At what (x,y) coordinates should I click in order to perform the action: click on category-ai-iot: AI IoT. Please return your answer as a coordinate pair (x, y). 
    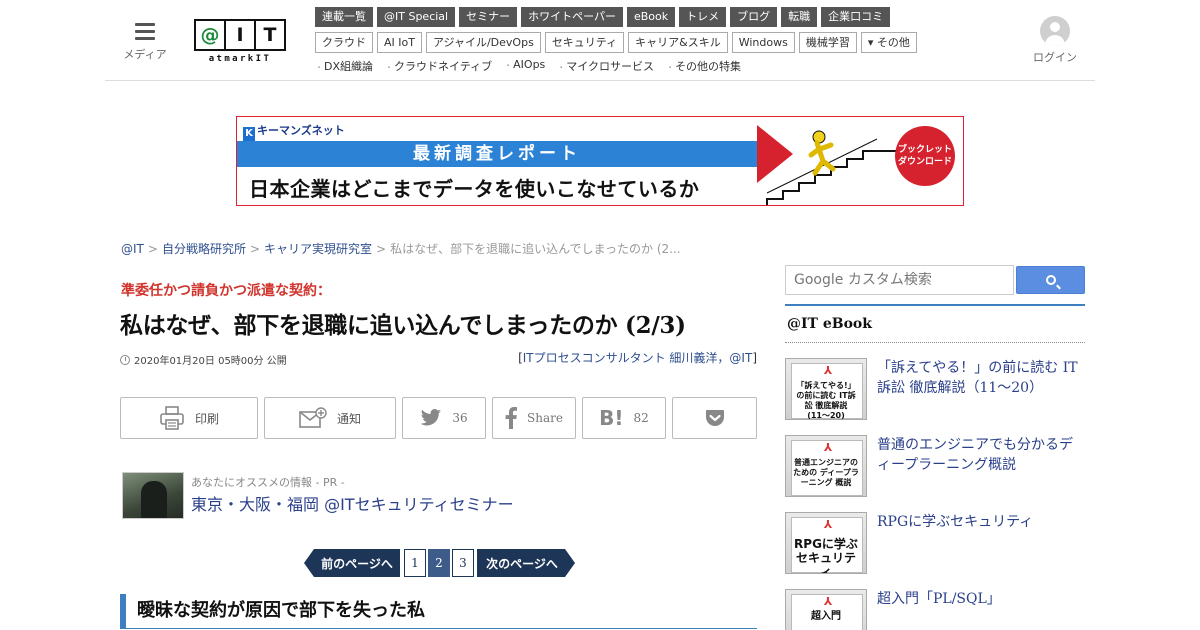
    Looking at the image, I should click on (399, 42).